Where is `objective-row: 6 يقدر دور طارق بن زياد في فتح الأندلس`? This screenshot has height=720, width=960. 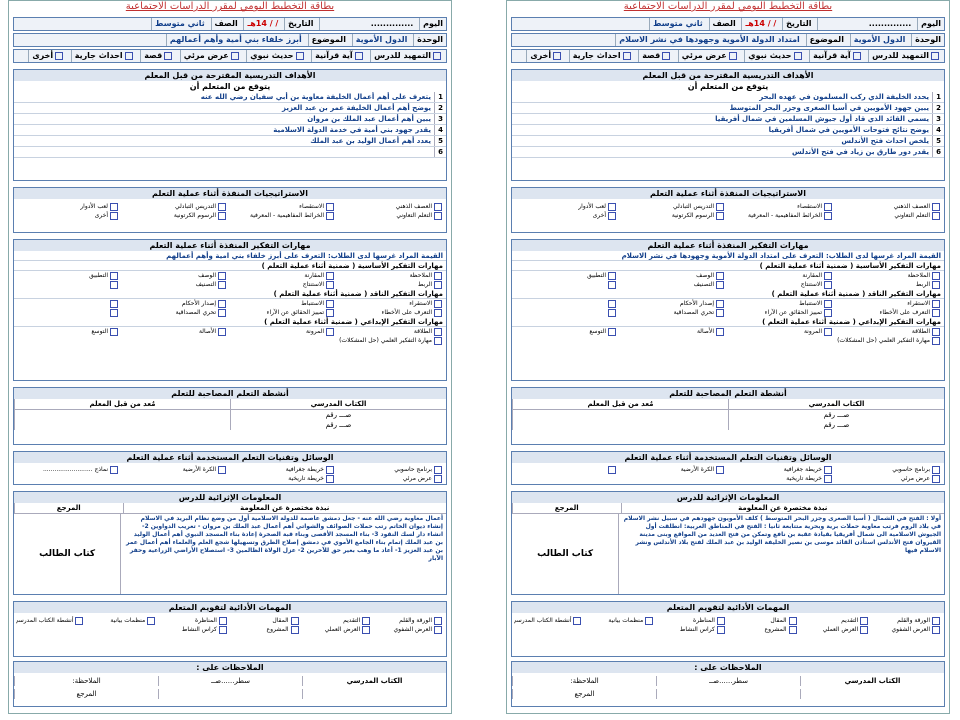 objective-row: 6 يقدر دور طارق بن زياد في فتح الأندلس is located at coordinates (728, 152).